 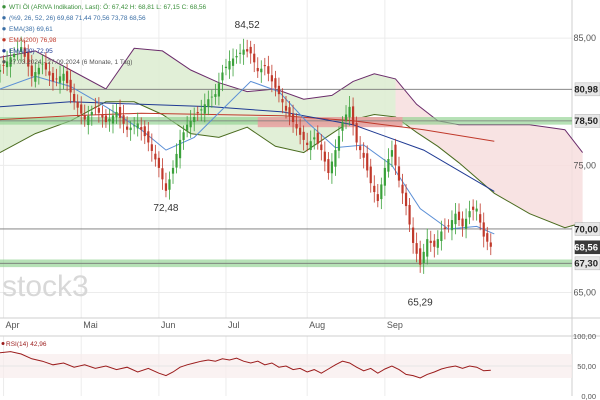 What do you see at coordinates (586, 229) in the screenshot?
I see `price-badge-value: 70,00` at bounding box center [586, 229].